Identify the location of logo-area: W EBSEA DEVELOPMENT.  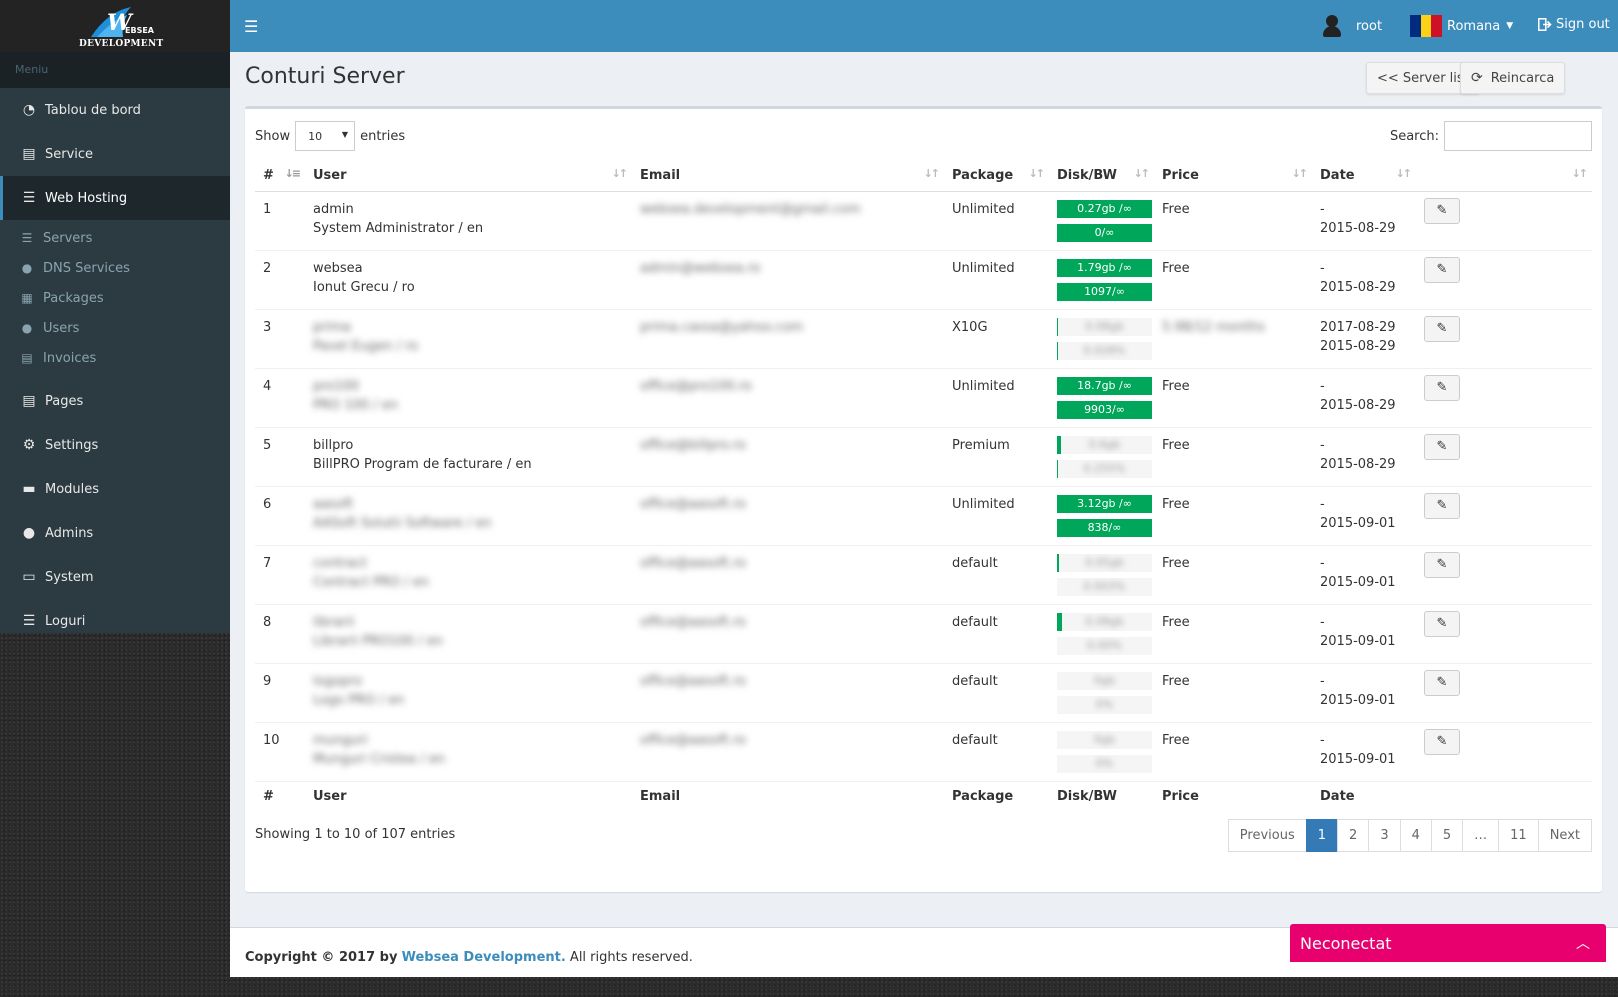
(115, 26).